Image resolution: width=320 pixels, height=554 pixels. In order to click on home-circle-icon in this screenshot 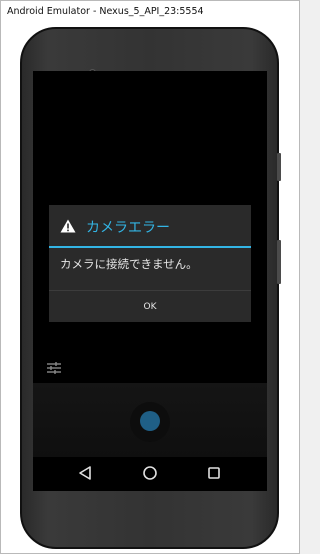, I will do `click(150, 473)`.